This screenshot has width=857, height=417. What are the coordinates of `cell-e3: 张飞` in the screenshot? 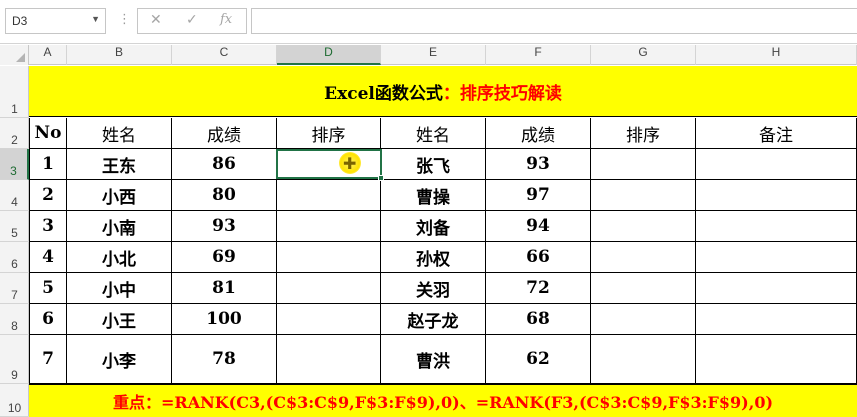 It's located at (433, 164).